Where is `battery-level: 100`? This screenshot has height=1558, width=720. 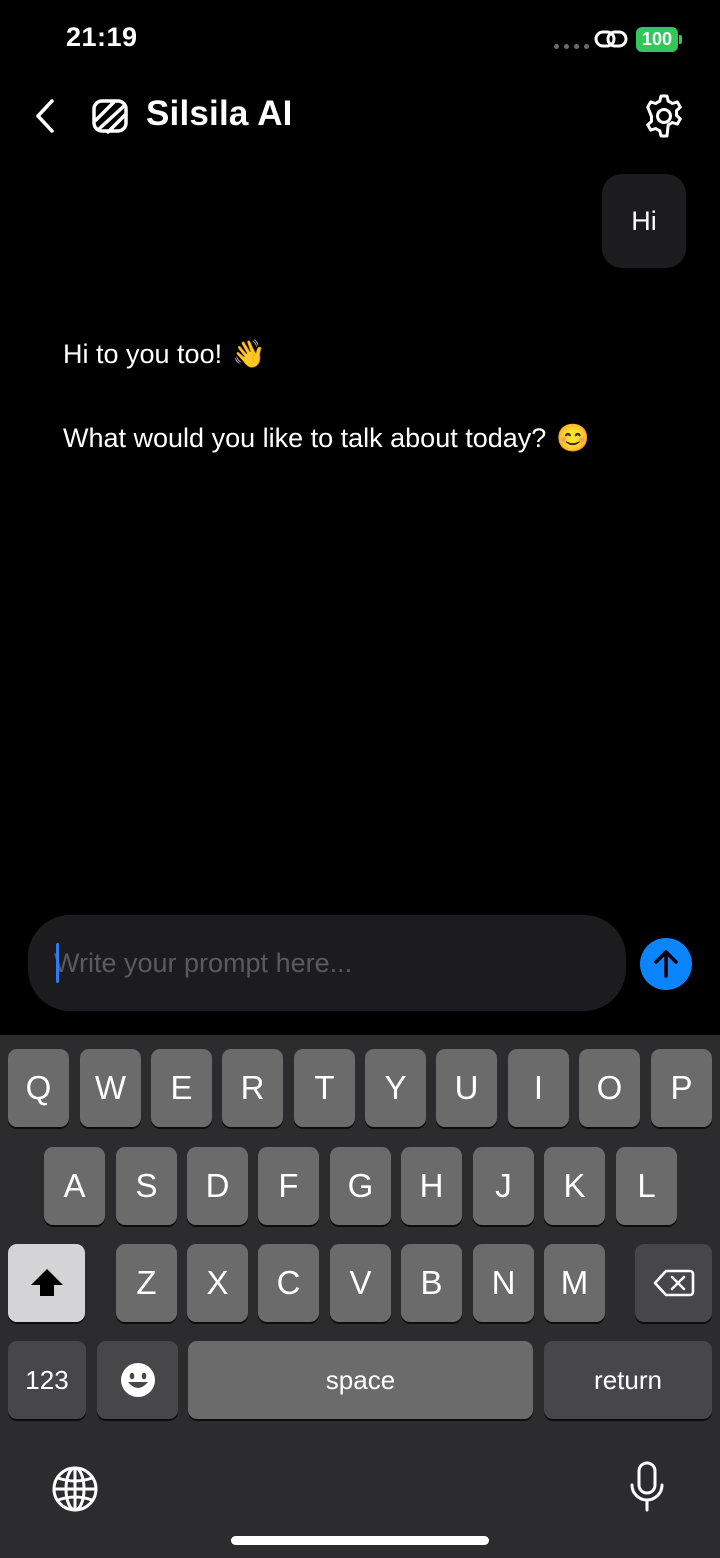
battery-level: 100 is located at coordinates (657, 39).